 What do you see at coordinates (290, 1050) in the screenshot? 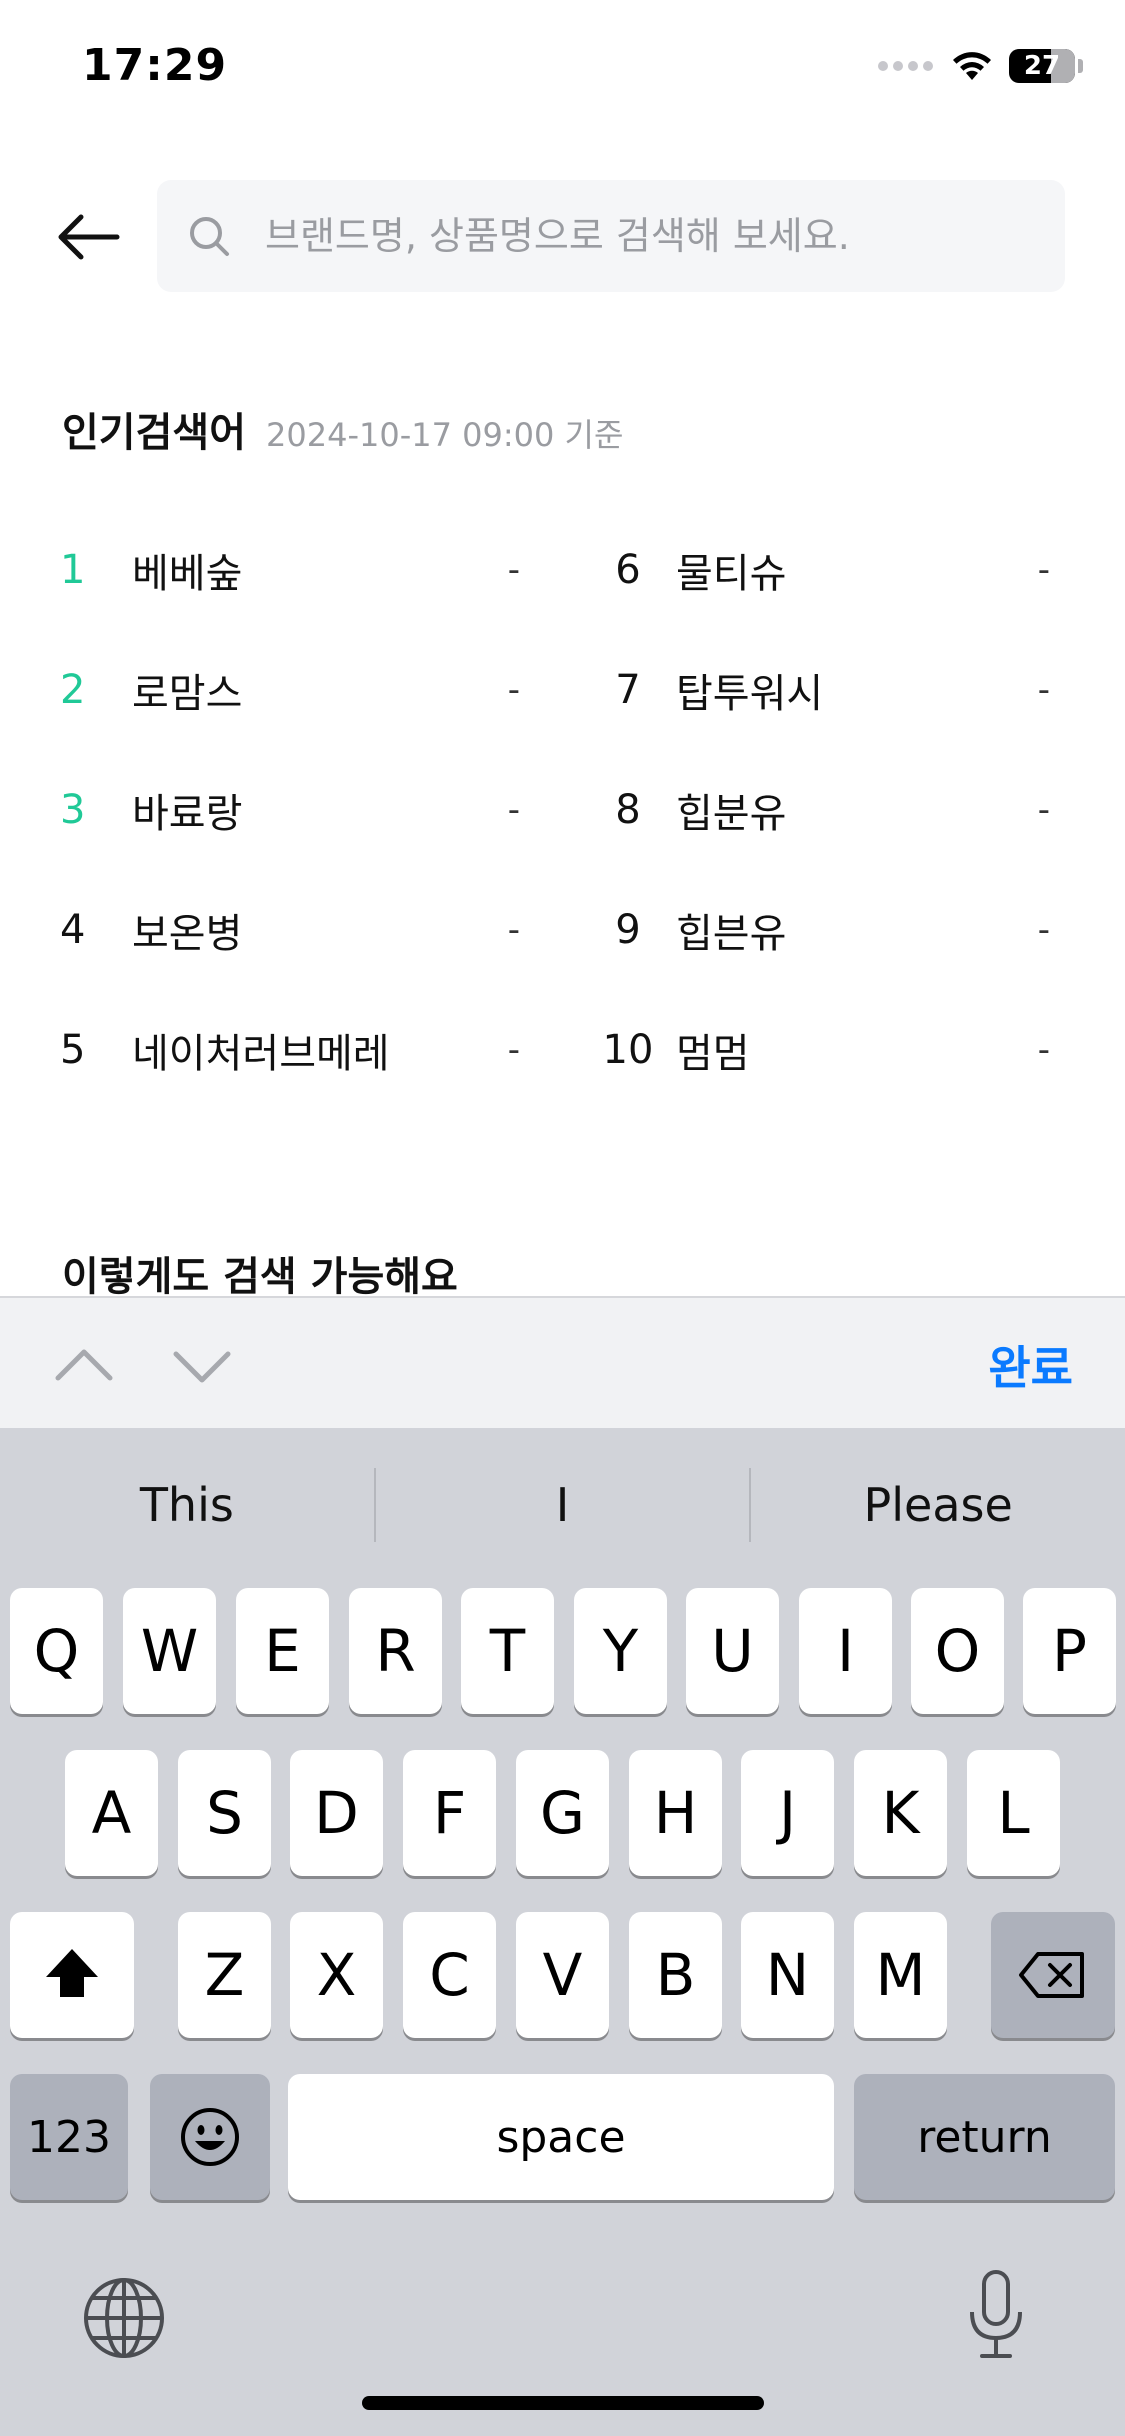
I see `rank-item-5: 5 네이처러브메레 -` at bounding box center [290, 1050].